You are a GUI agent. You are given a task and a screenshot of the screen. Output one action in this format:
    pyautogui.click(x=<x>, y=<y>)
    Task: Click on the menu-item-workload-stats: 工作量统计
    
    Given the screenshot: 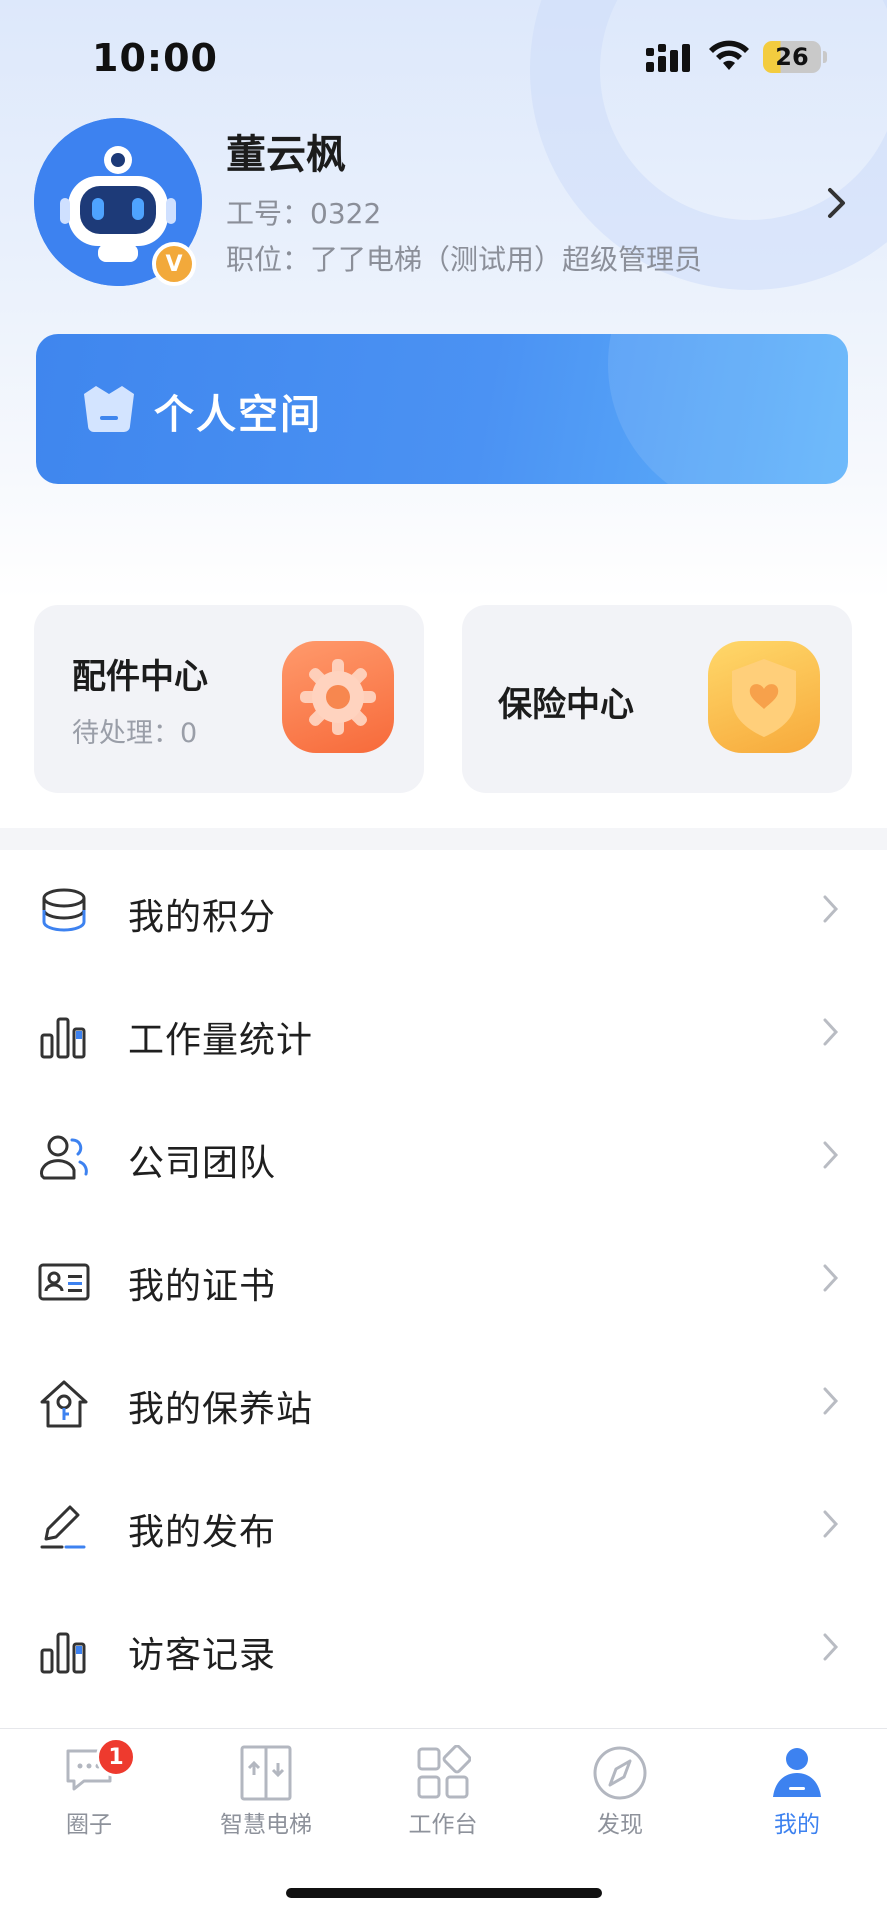 What is the action you would take?
    pyautogui.click(x=443, y=1034)
    